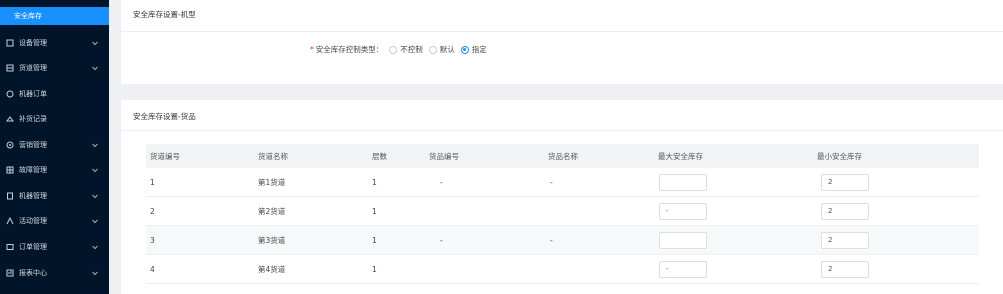  Describe the element at coordinates (9, 43) in the screenshot. I see `device-icon` at that location.